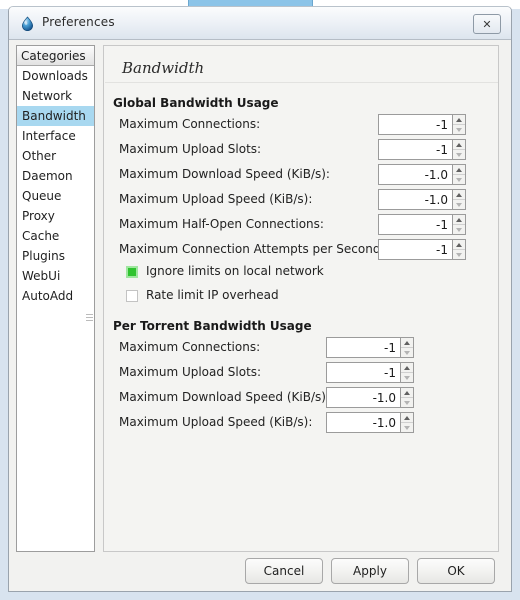  I want to click on deluge-drop-icon, so click(27, 23).